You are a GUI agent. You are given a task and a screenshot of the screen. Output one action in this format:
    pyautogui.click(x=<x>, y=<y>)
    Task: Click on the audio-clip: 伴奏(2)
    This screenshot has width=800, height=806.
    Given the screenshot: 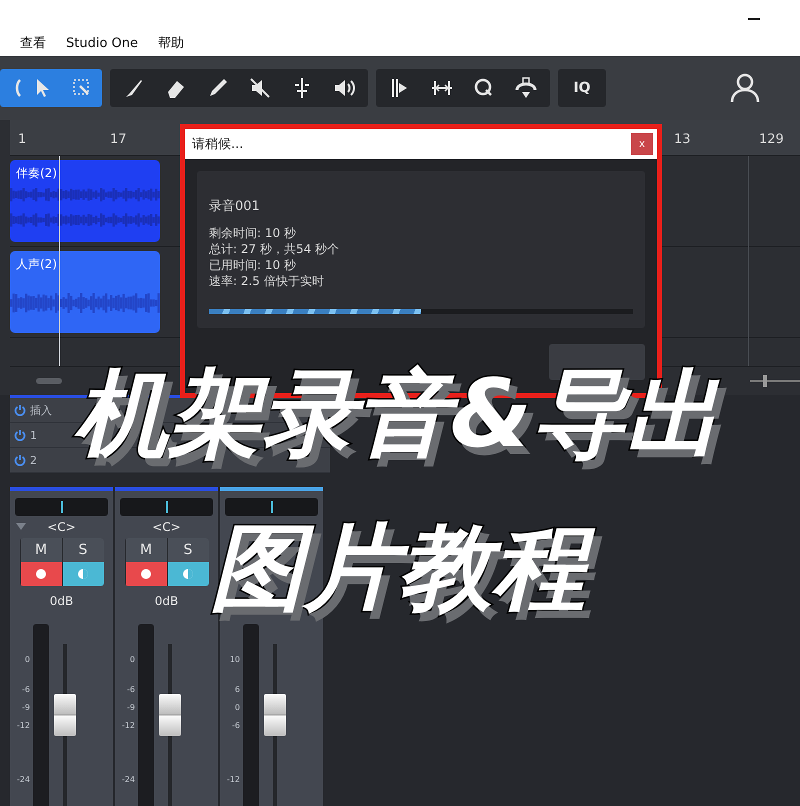 What is the action you would take?
    pyautogui.click(x=85, y=201)
    